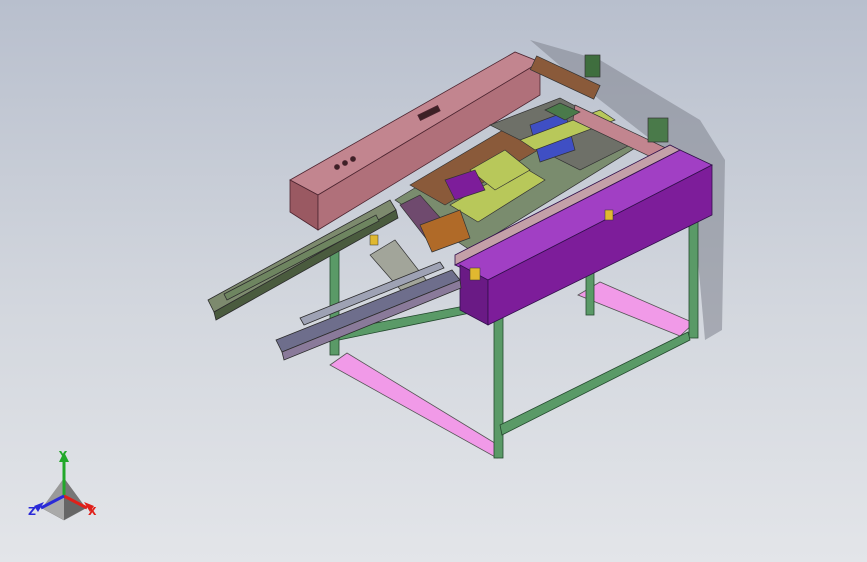 Image resolution: width=867 pixels, height=562 pixels. I want to click on x-axis-label: X, so click(92, 511).